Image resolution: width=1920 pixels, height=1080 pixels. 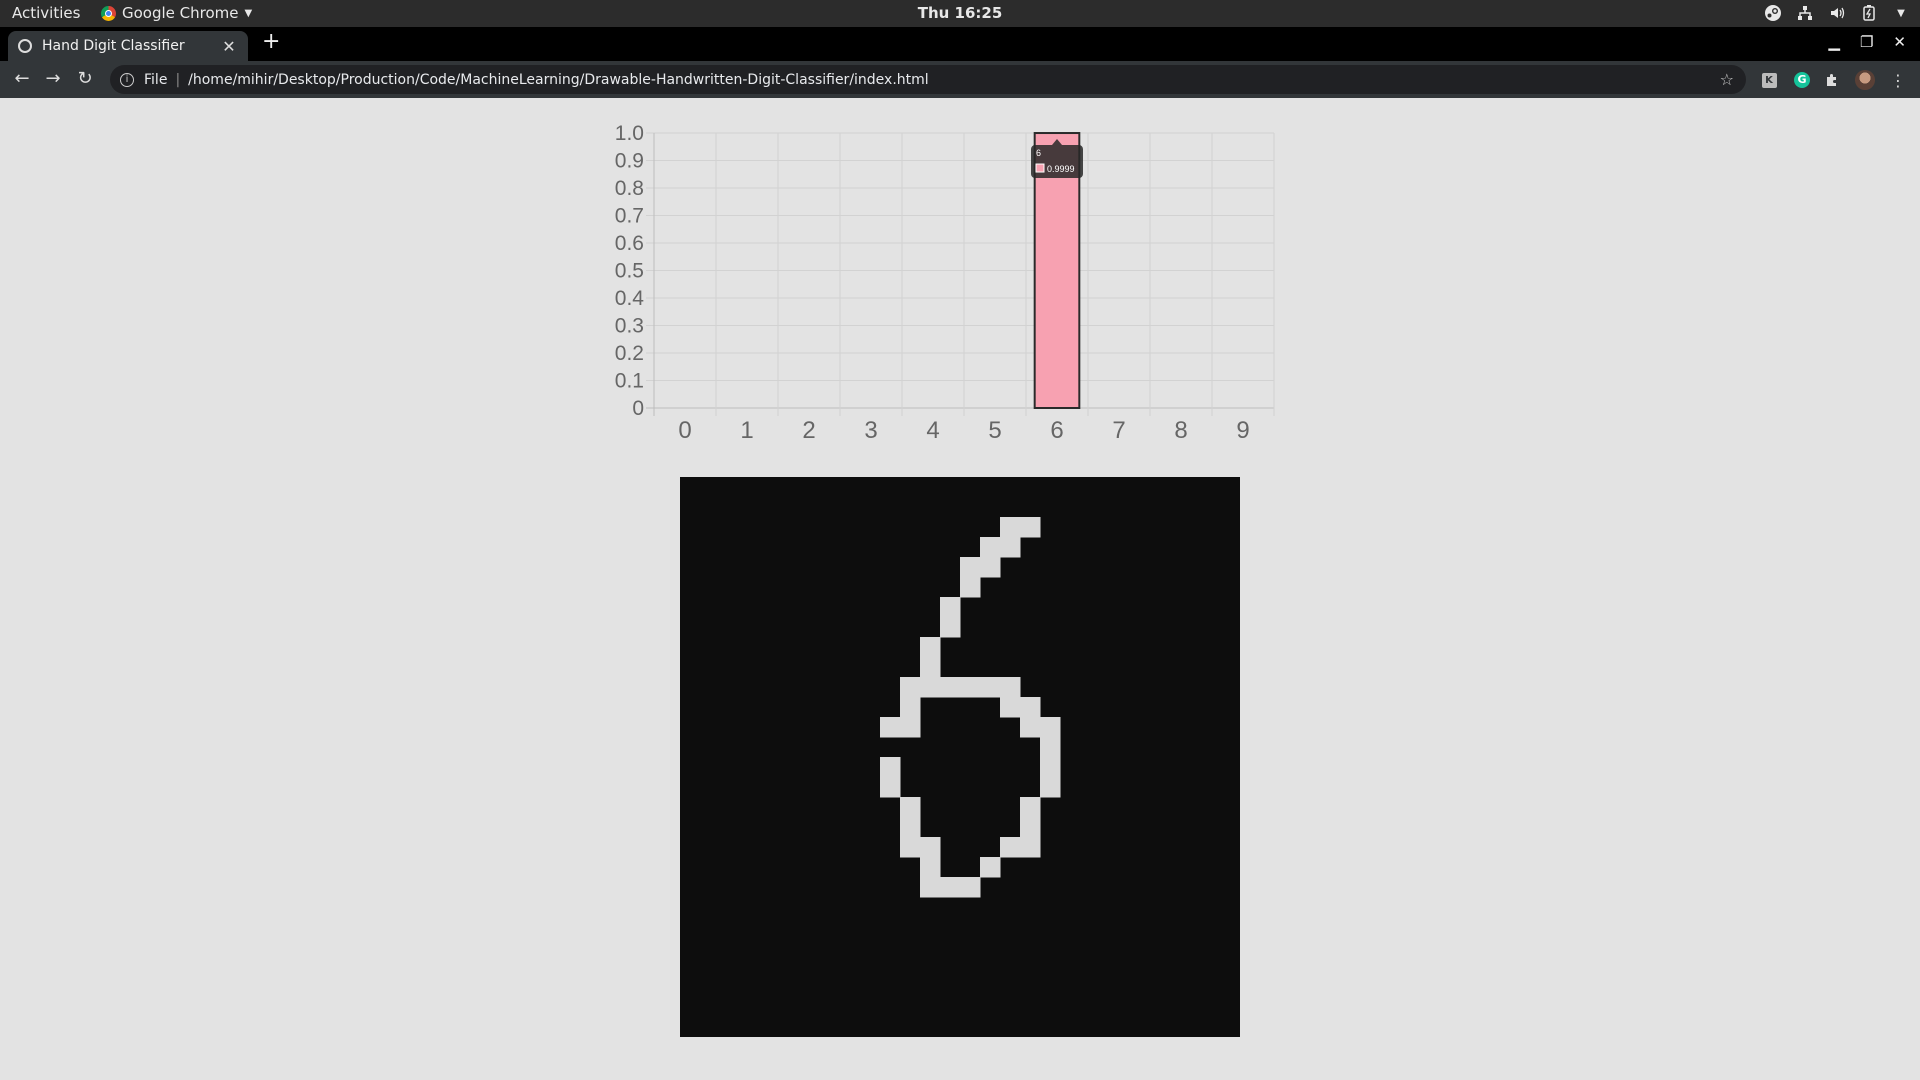 I want to click on y-tick-label: 0.3, so click(x=629, y=326).